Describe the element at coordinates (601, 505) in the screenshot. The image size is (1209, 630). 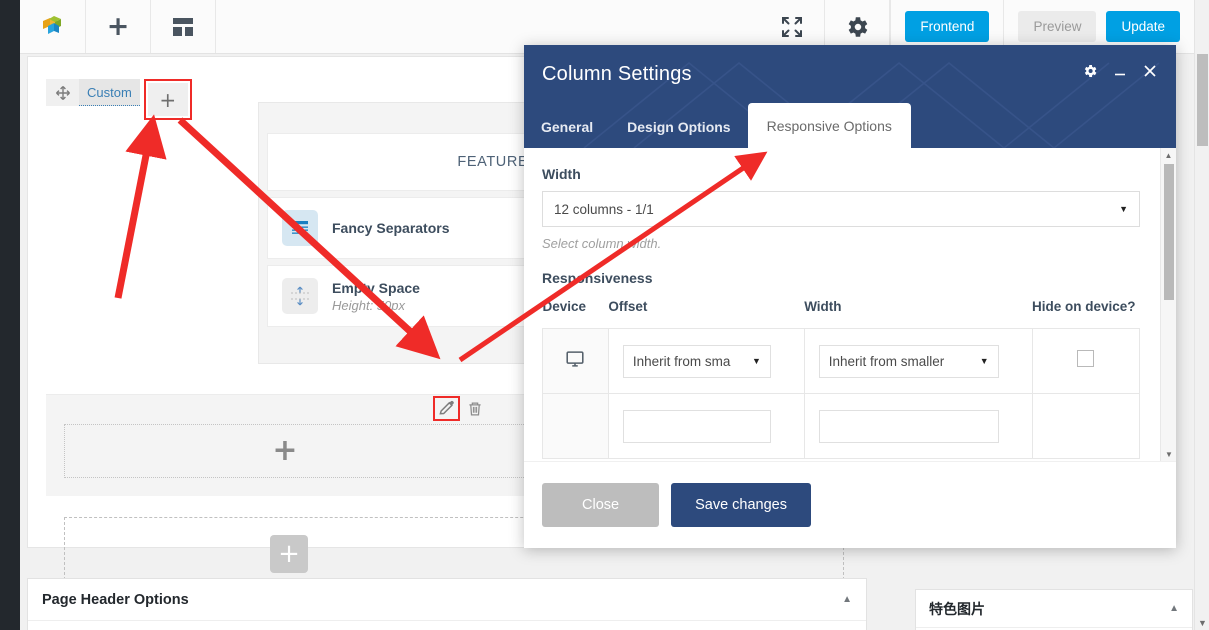
I see `close-button: Close` at that location.